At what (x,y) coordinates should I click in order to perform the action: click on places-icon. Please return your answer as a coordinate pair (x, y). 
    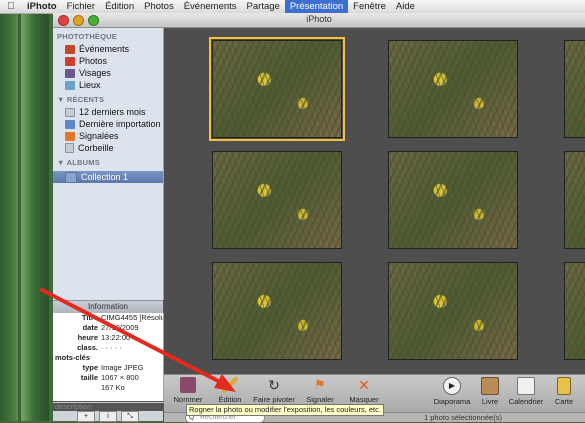
    Looking at the image, I should click on (70, 85).